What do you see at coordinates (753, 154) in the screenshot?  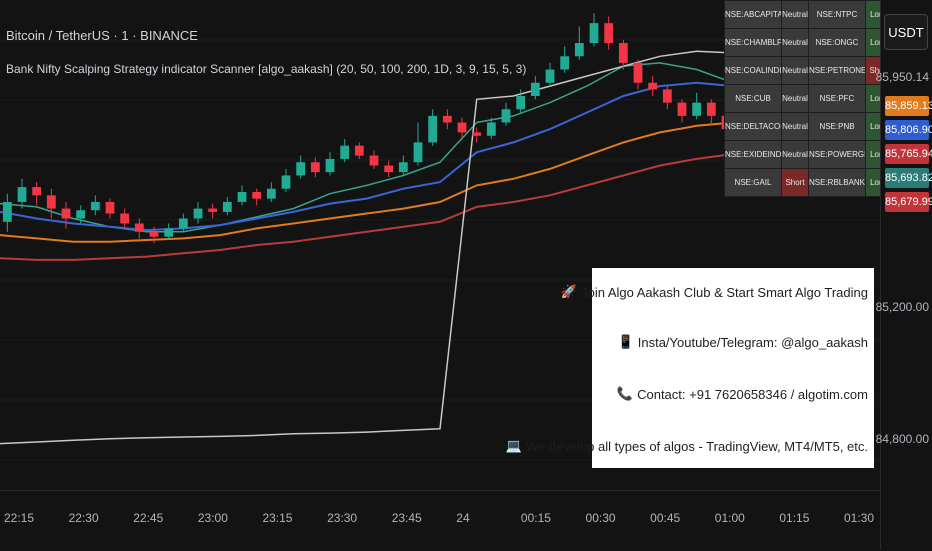 I see `scanner-symbol: NSE:EXIDEIND` at bounding box center [753, 154].